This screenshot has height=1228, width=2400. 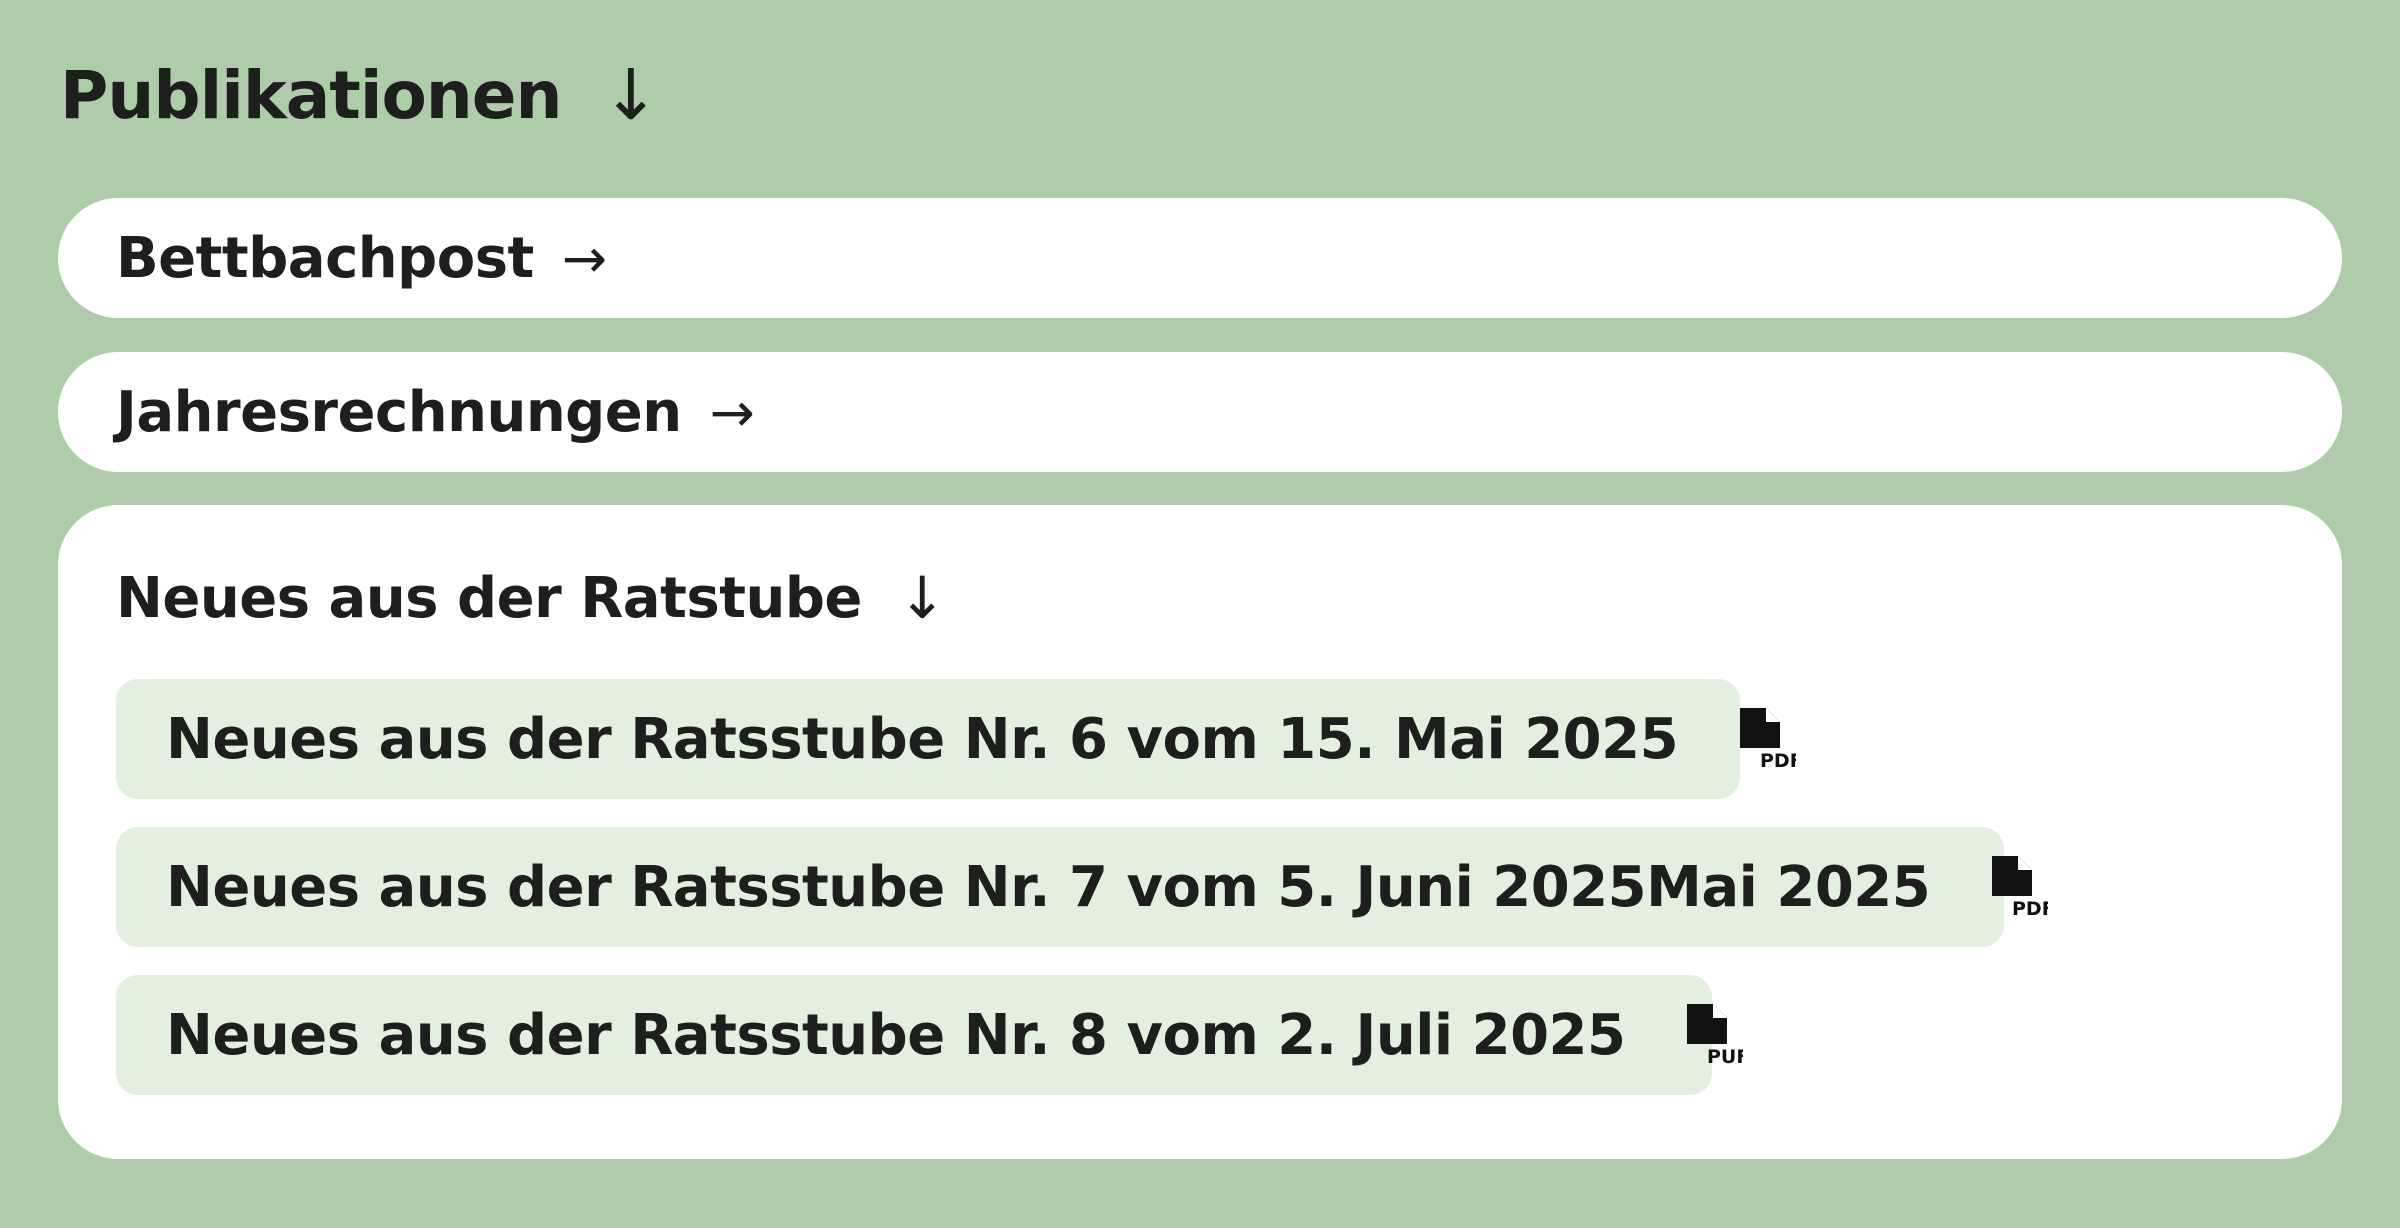 What do you see at coordinates (1200, 258) in the screenshot?
I see `bettbachpost-link: Bettbachpost →` at bounding box center [1200, 258].